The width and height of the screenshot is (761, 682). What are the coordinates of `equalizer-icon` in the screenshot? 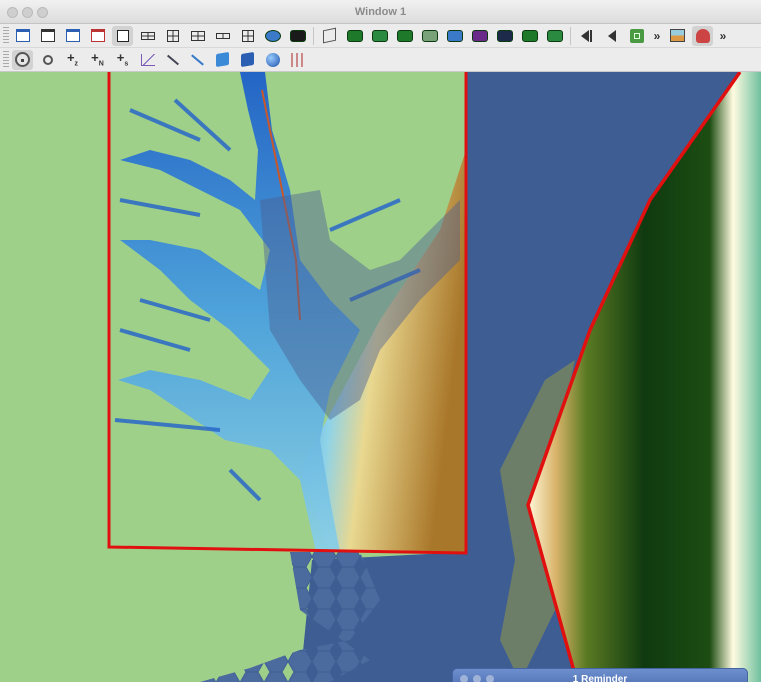 It's located at (297, 59).